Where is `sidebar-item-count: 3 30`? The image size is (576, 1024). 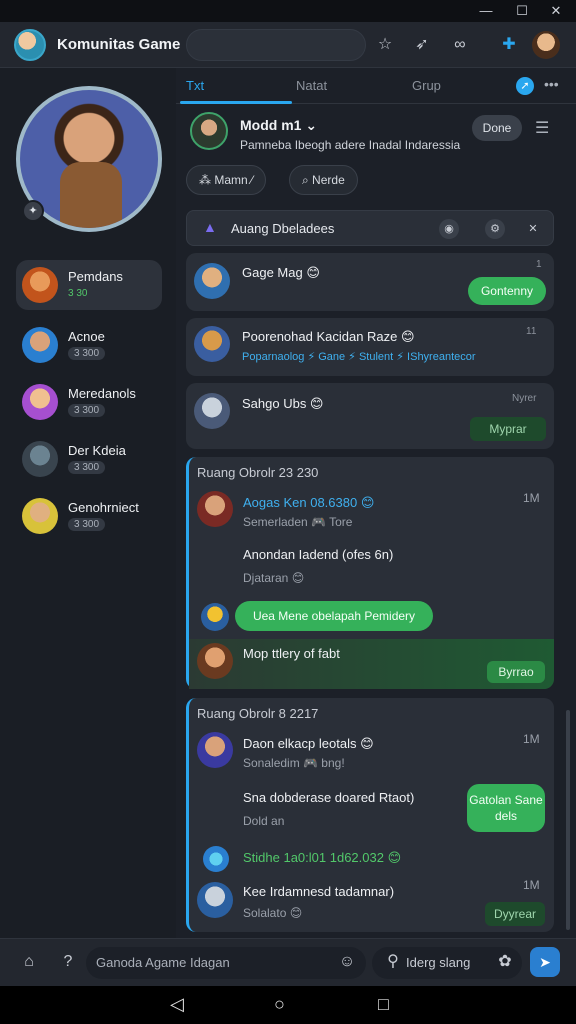
sidebar-item-count: 3 30 is located at coordinates (78, 293).